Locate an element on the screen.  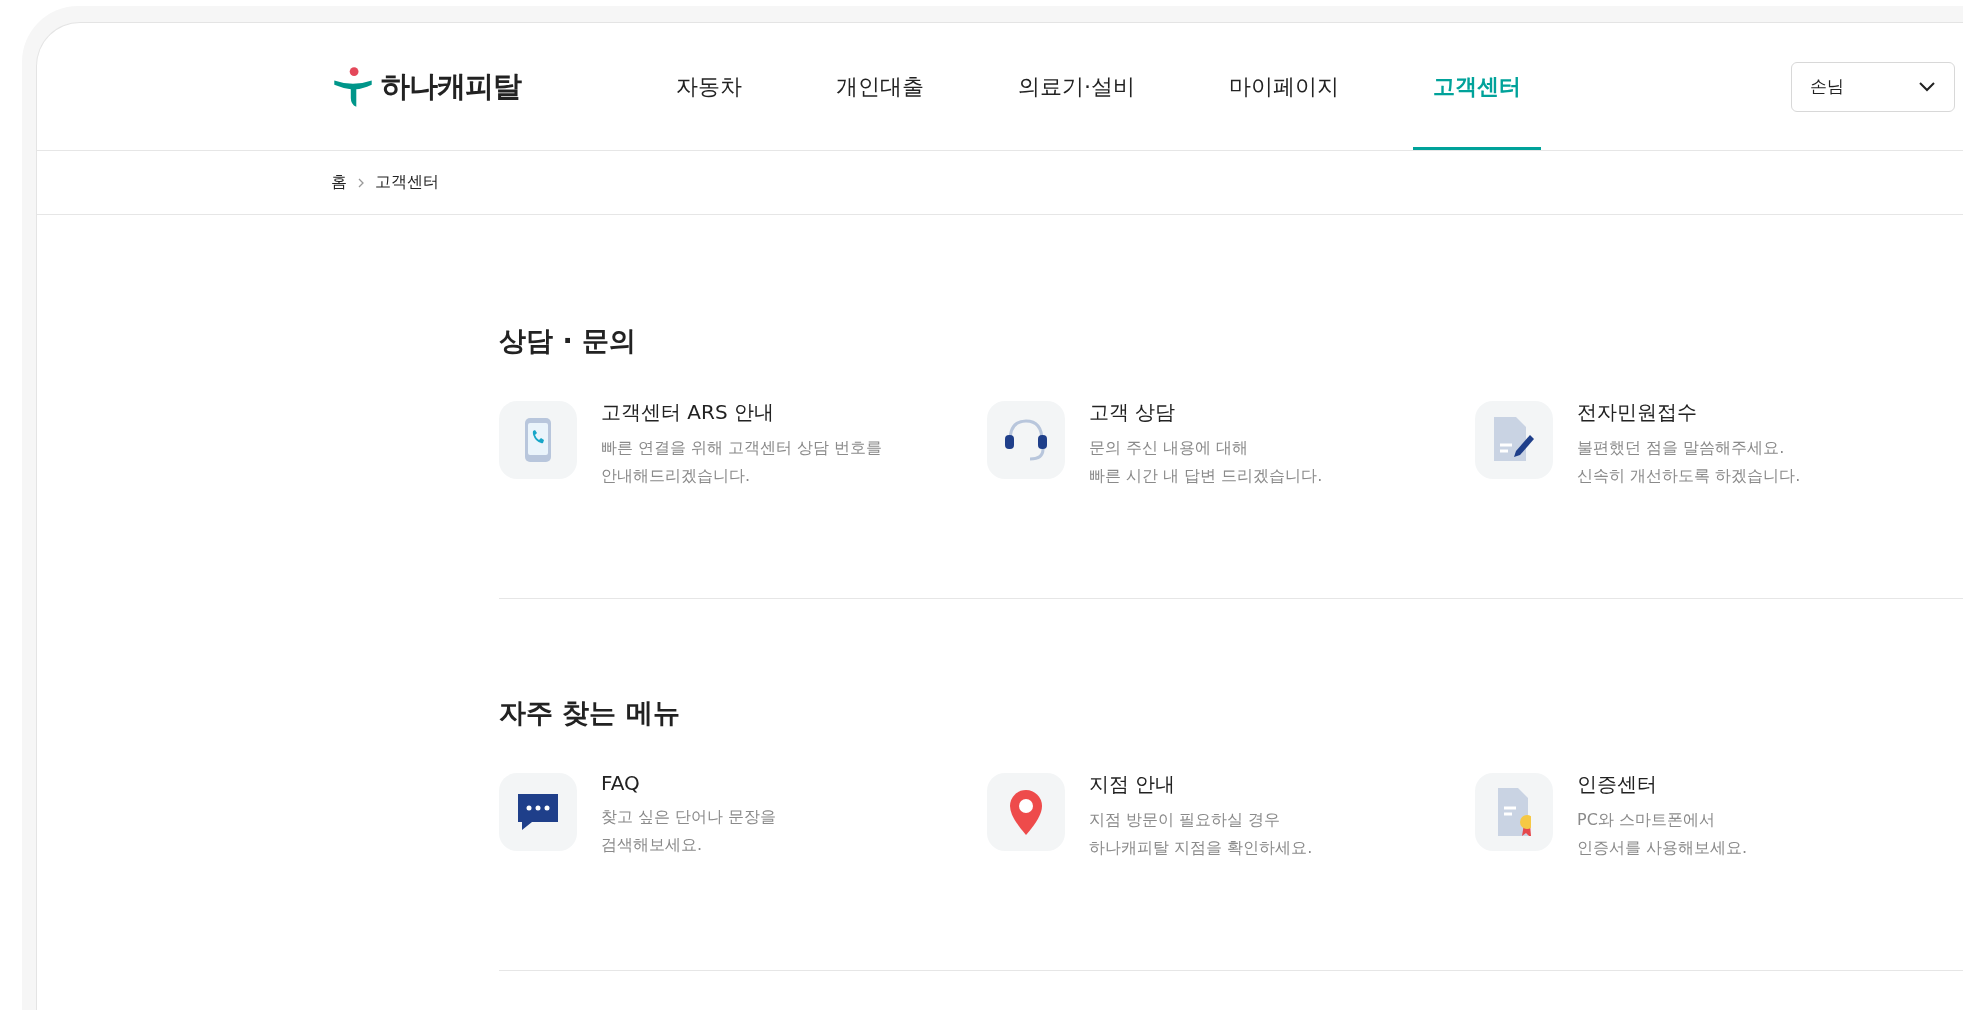
menu-description: 지점 방문이 필요하실 경우 하나캐피탈 지점을 확인하세요. is located at coordinates (1201, 834).